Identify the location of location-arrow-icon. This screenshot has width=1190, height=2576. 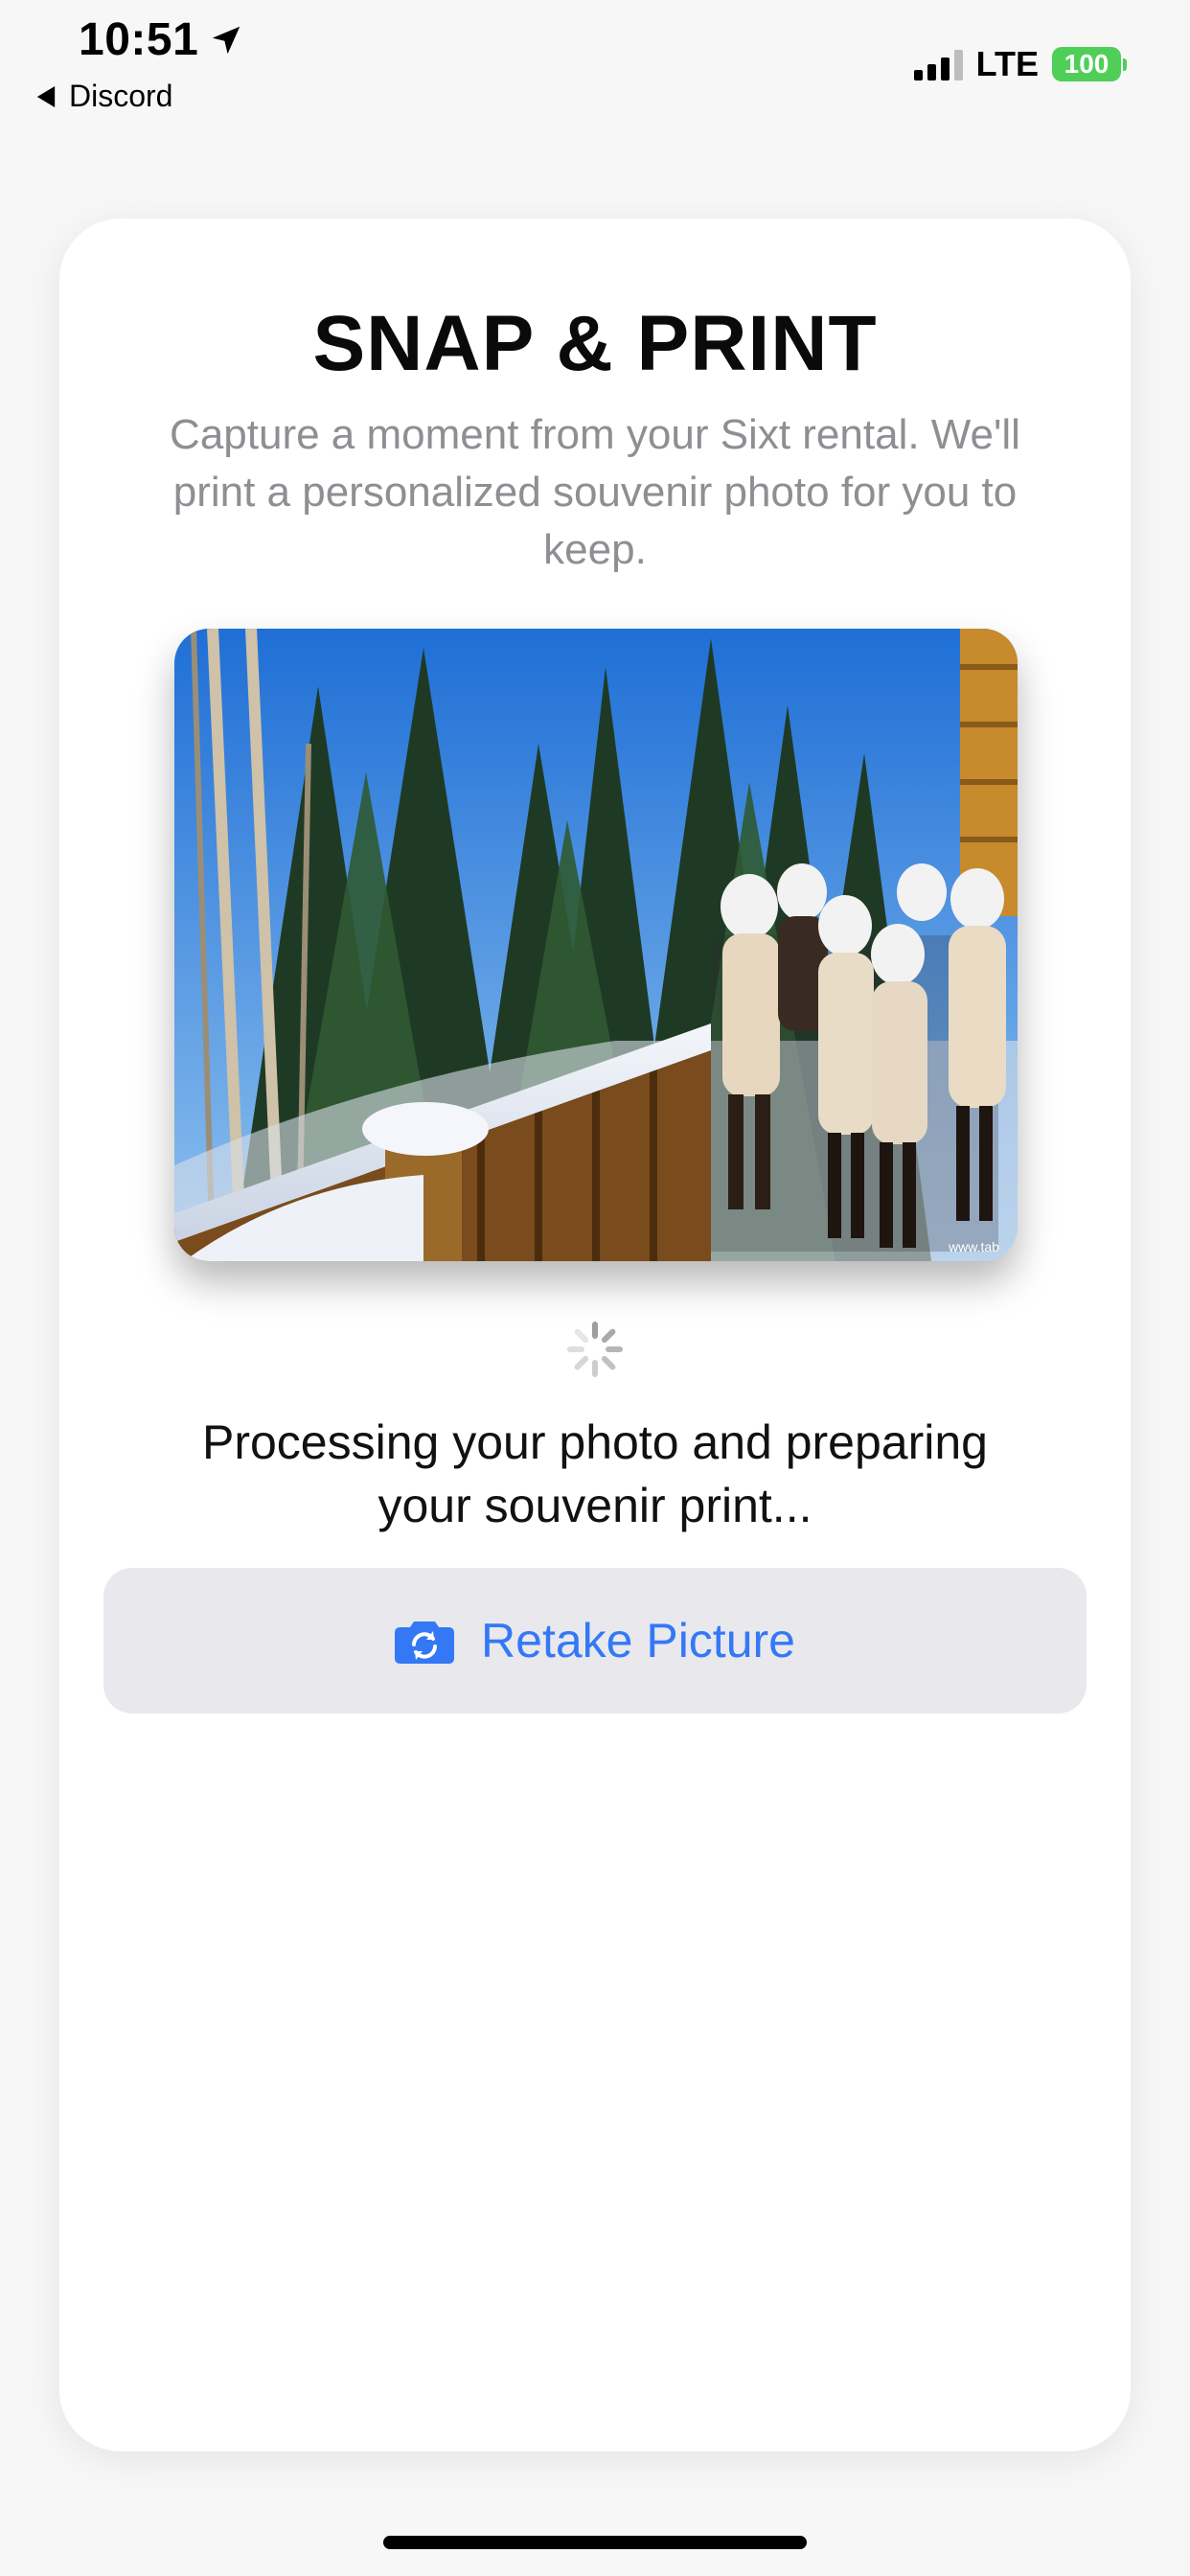
(226, 40).